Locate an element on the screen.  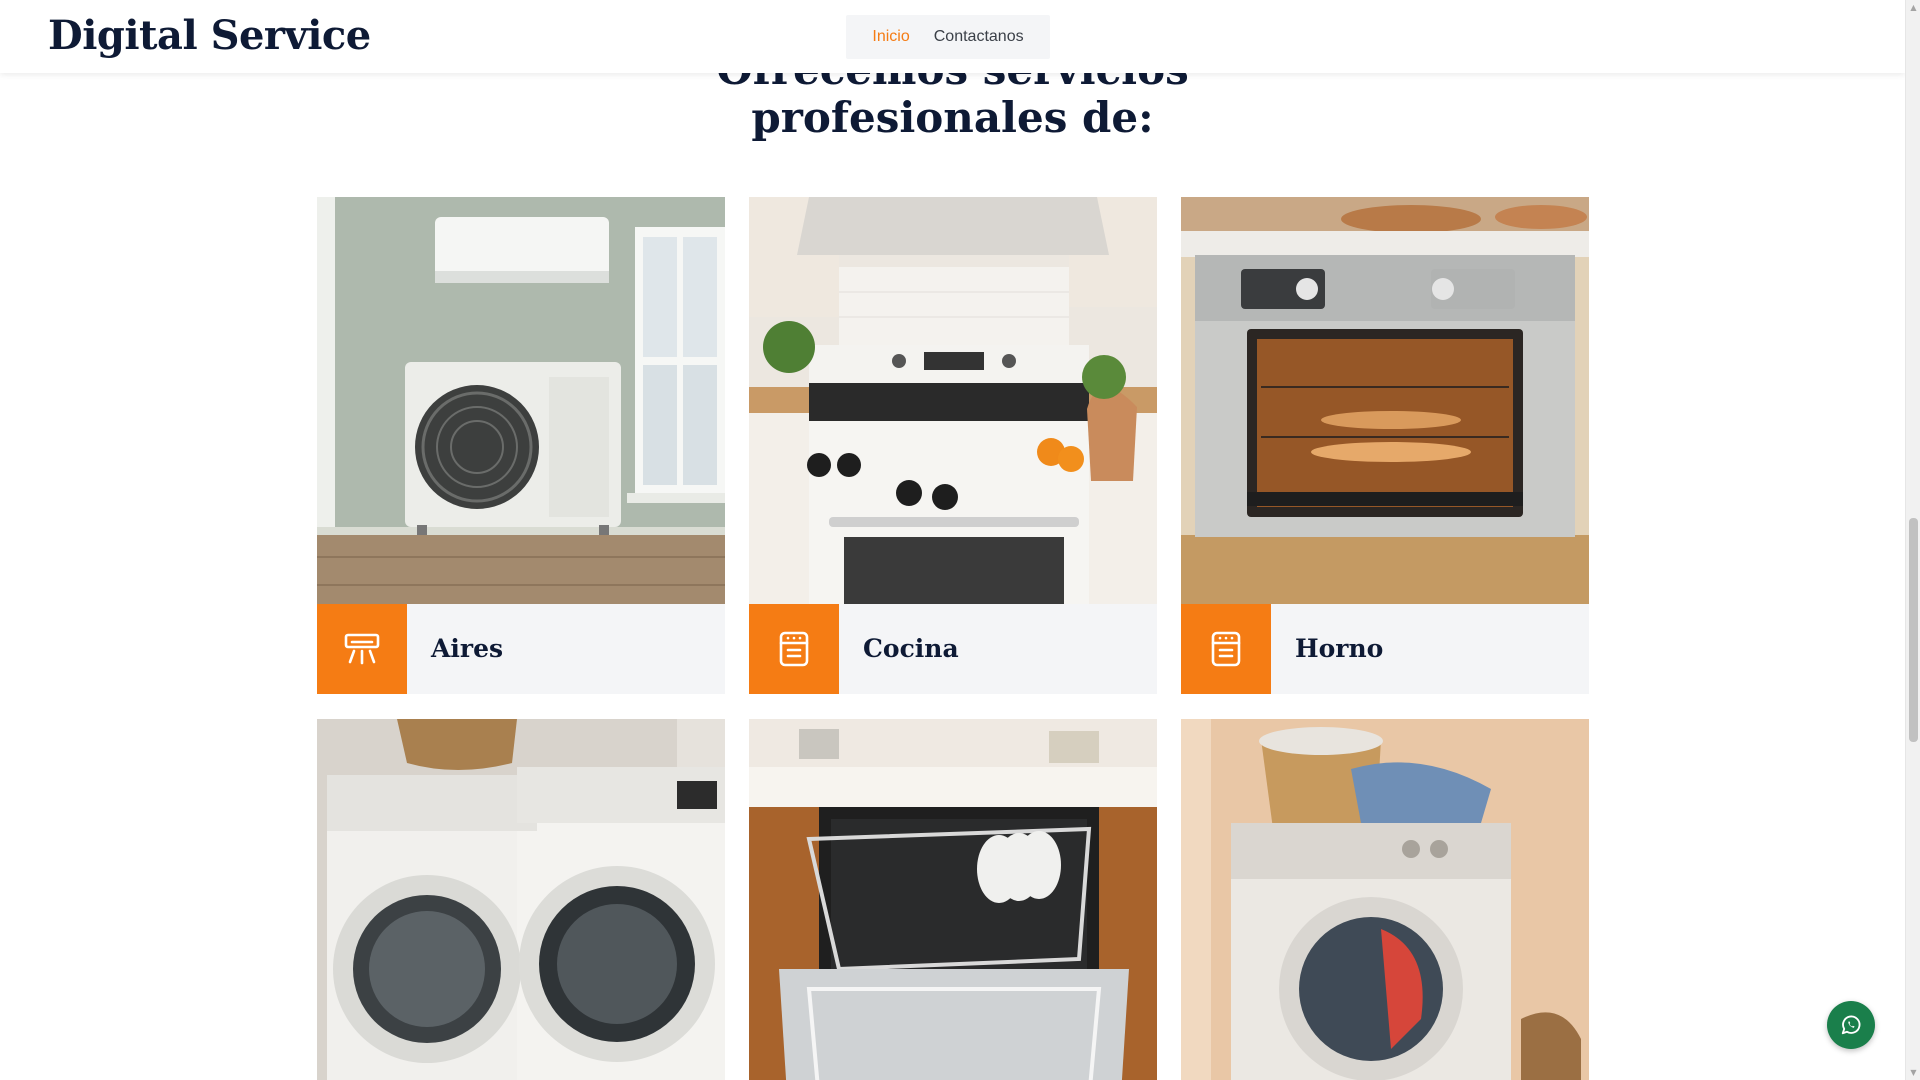
service-card-lavadora-secadora is located at coordinates (521, 899).